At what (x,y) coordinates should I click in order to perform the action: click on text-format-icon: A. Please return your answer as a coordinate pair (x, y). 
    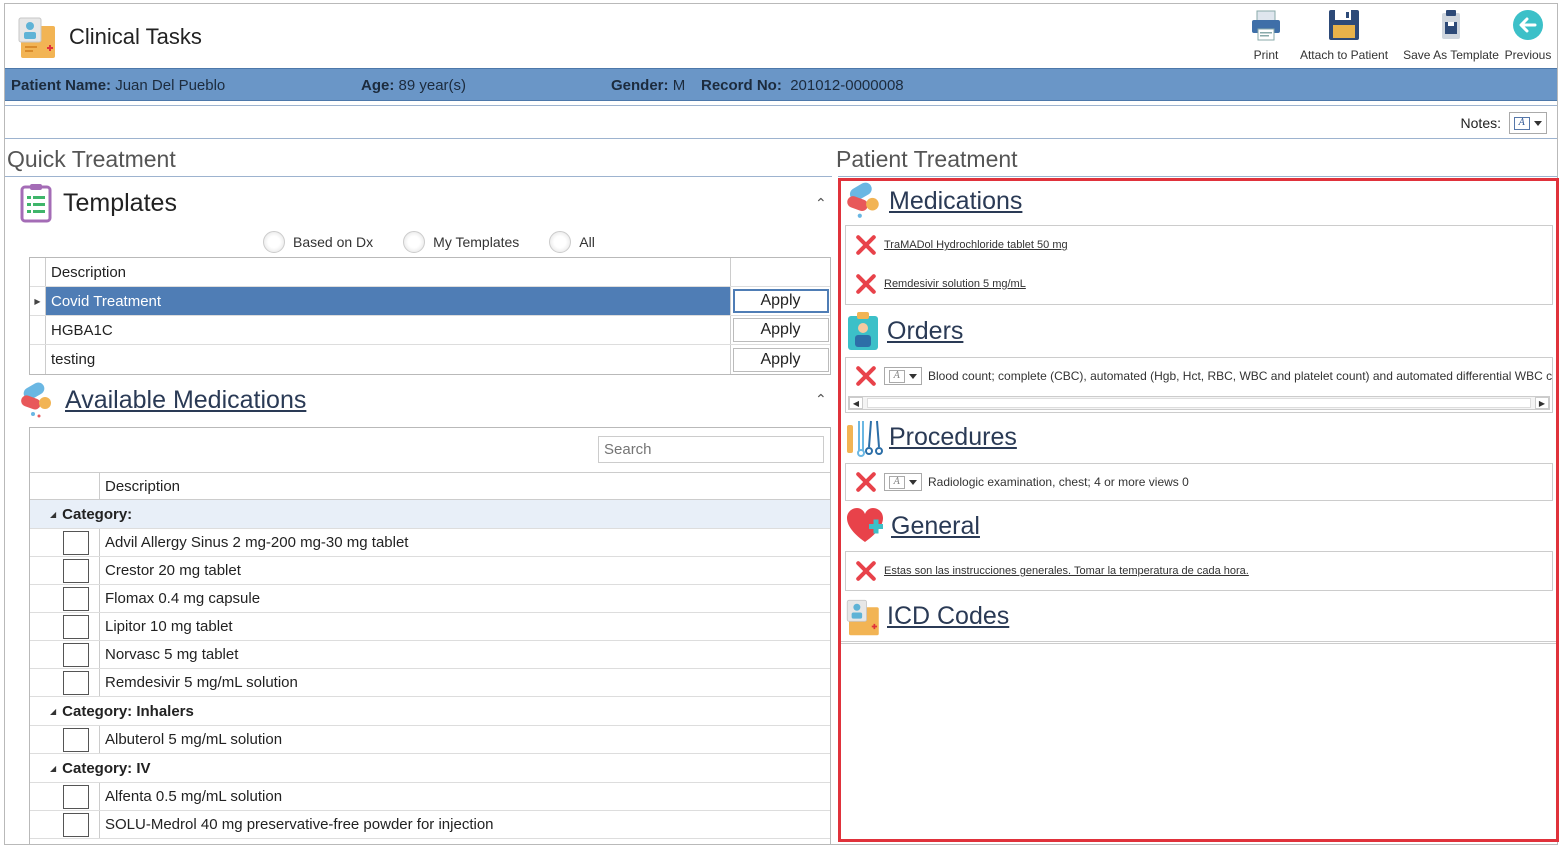
    Looking at the image, I should click on (1522, 123).